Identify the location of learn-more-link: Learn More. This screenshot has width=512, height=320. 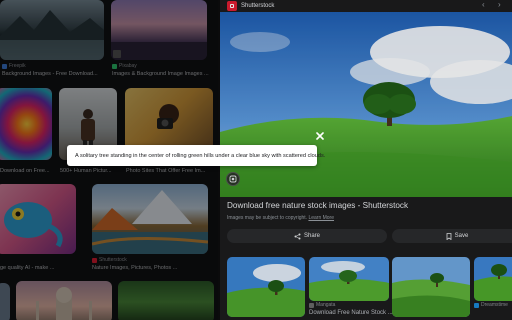
(321, 218).